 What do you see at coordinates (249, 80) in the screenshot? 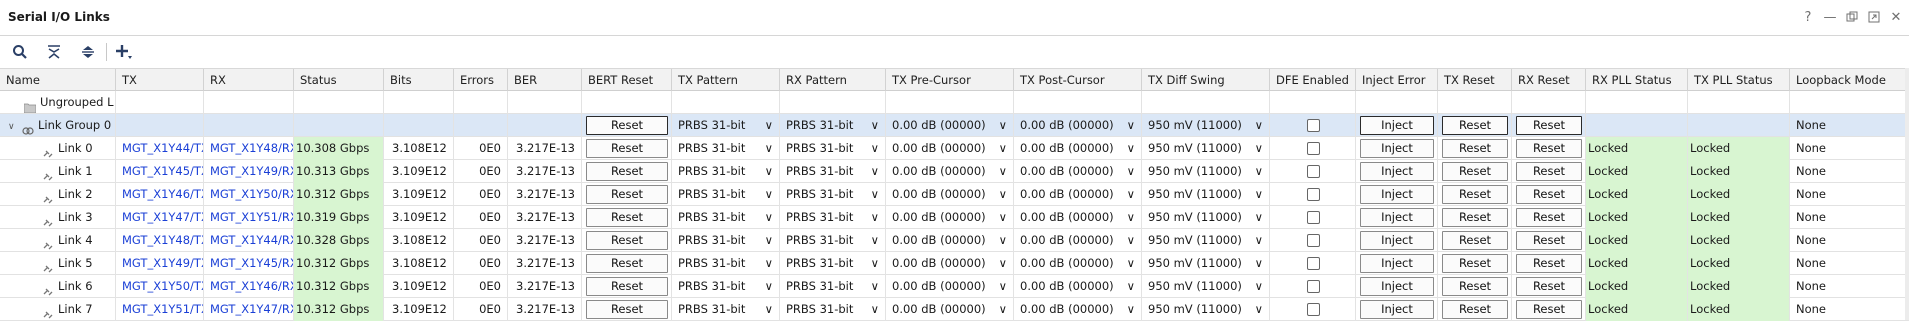
I see `column-header: RX` at bounding box center [249, 80].